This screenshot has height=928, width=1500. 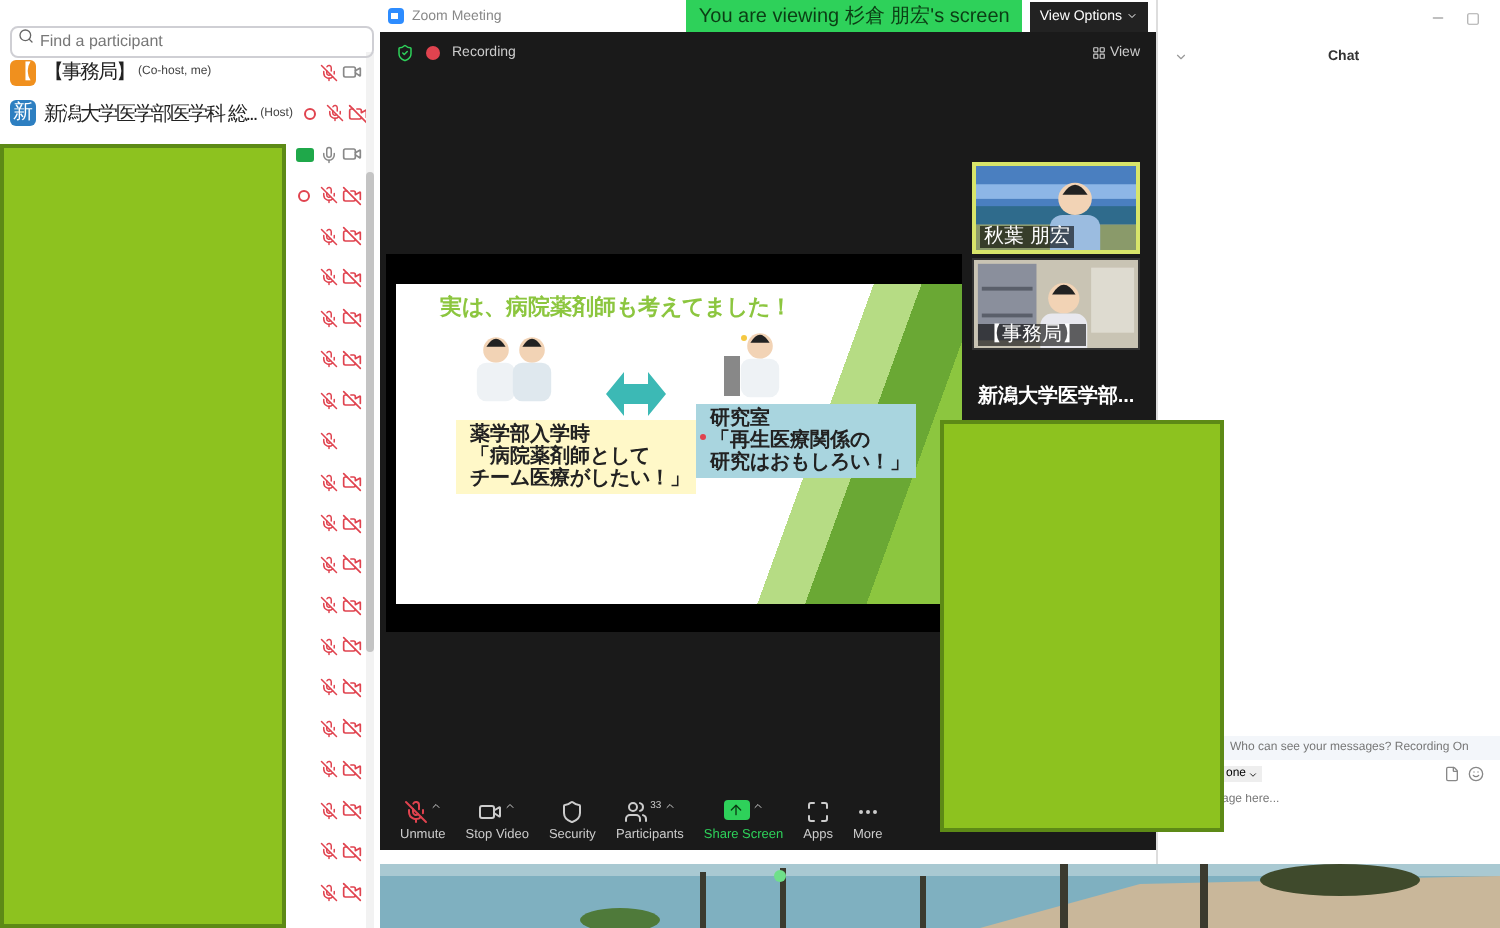 What do you see at coordinates (736, 809) in the screenshot?
I see `share-screen-icon` at bounding box center [736, 809].